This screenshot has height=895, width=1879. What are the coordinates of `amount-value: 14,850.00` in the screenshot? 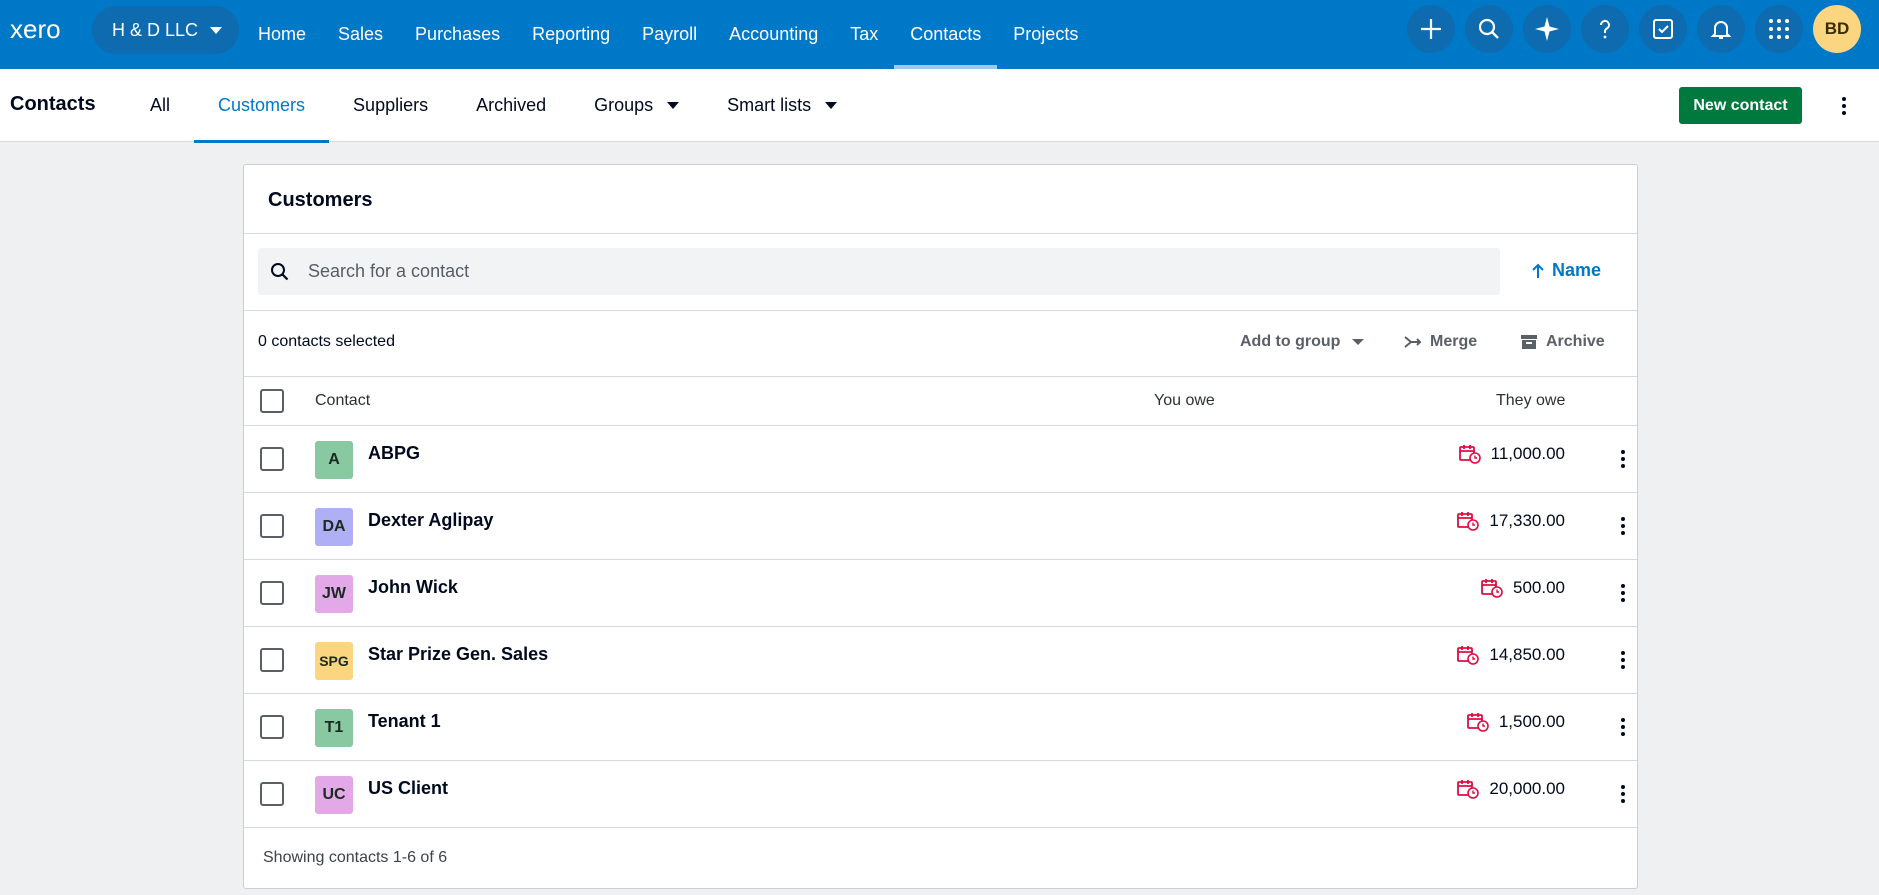 It's located at (1527, 654).